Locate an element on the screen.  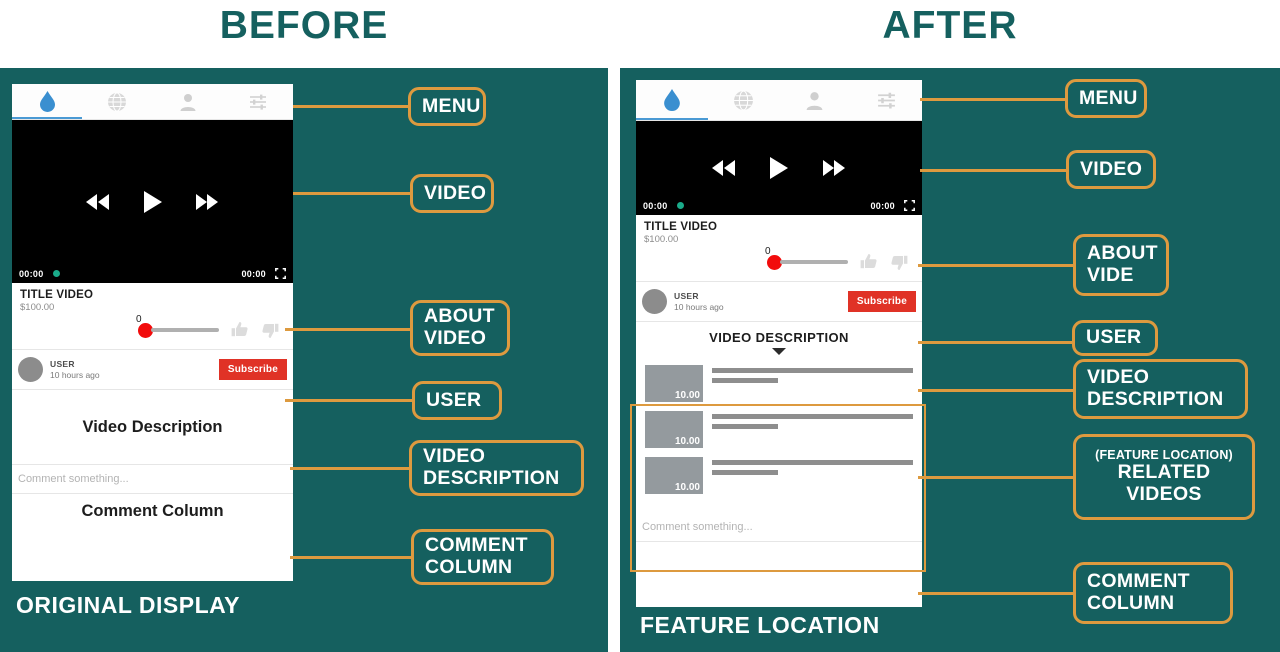
video-description-header: VIDEO DESCRIPTION is located at coordinates (779, 339).